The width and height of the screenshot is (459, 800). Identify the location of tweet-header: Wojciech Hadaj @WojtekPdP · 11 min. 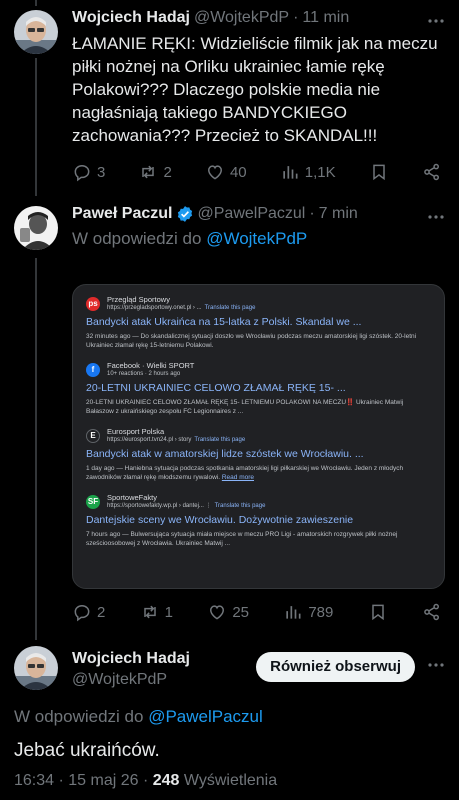
(259, 18).